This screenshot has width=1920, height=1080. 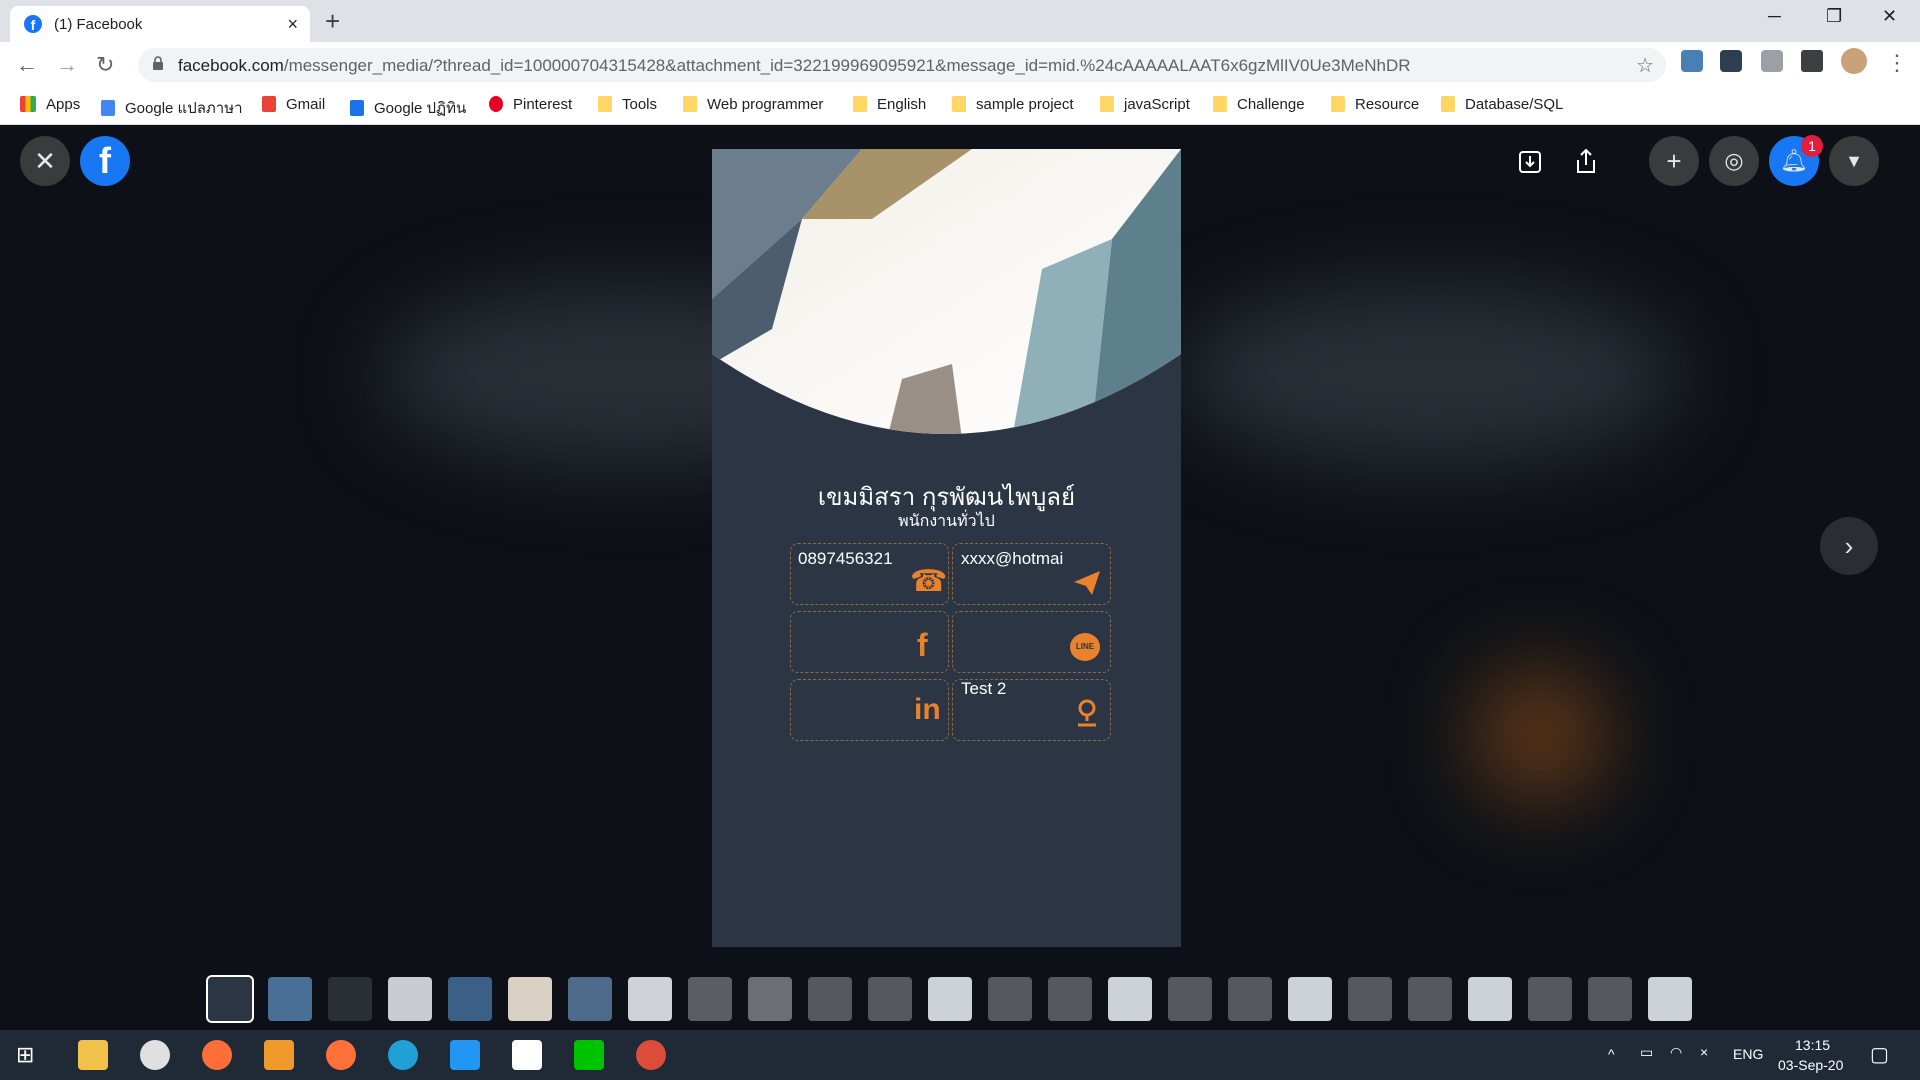 I want to click on bookmark-web-programmer: Web programmer, so click(x=753, y=104).